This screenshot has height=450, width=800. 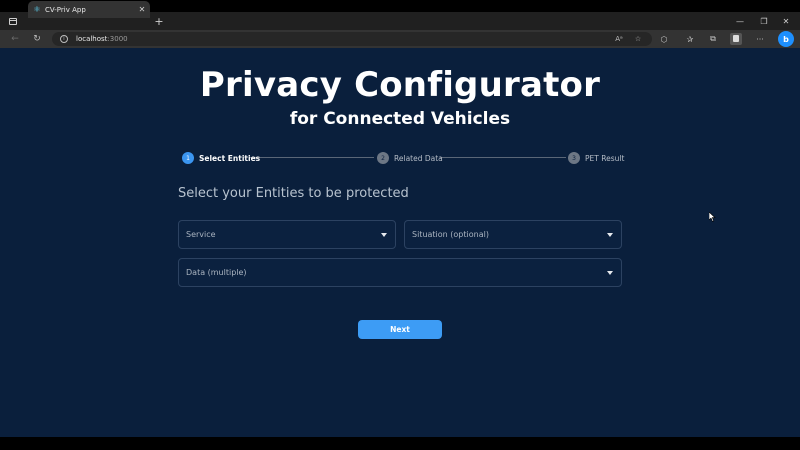 What do you see at coordinates (89, 9) in the screenshot?
I see `browser-tab: ⚛ CV-Priv App ✕` at bounding box center [89, 9].